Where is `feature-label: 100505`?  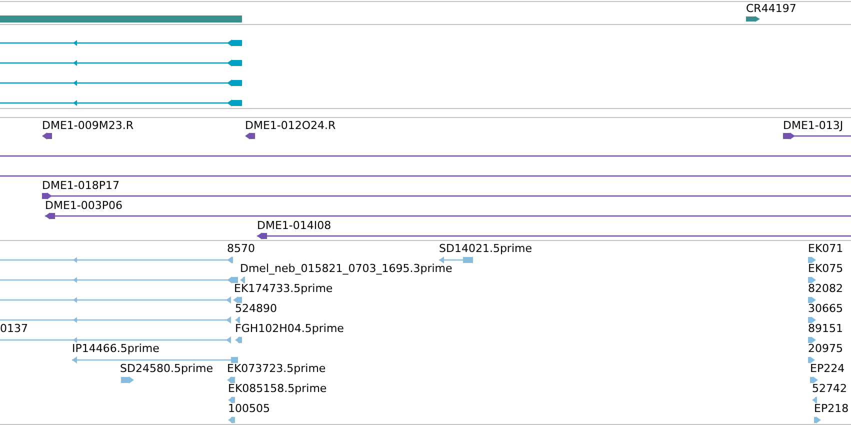 feature-label: 100505 is located at coordinates (249, 408).